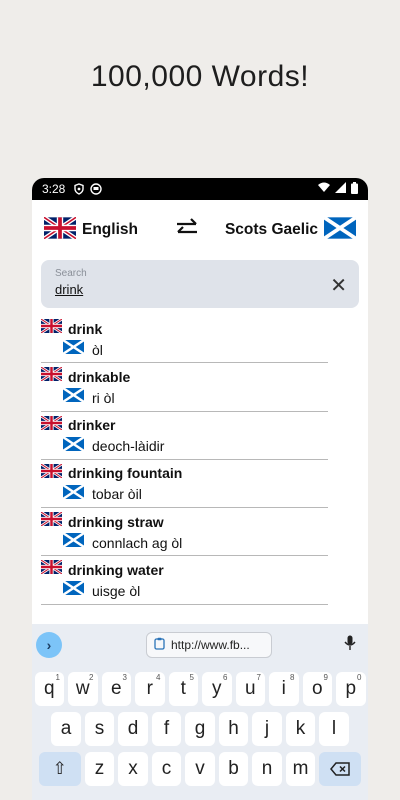 The image size is (400, 800). What do you see at coordinates (200, 689) in the screenshot?
I see `keyboard-row-1: 1q2w3e4r5t6y7u8i9o0p` at bounding box center [200, 689].